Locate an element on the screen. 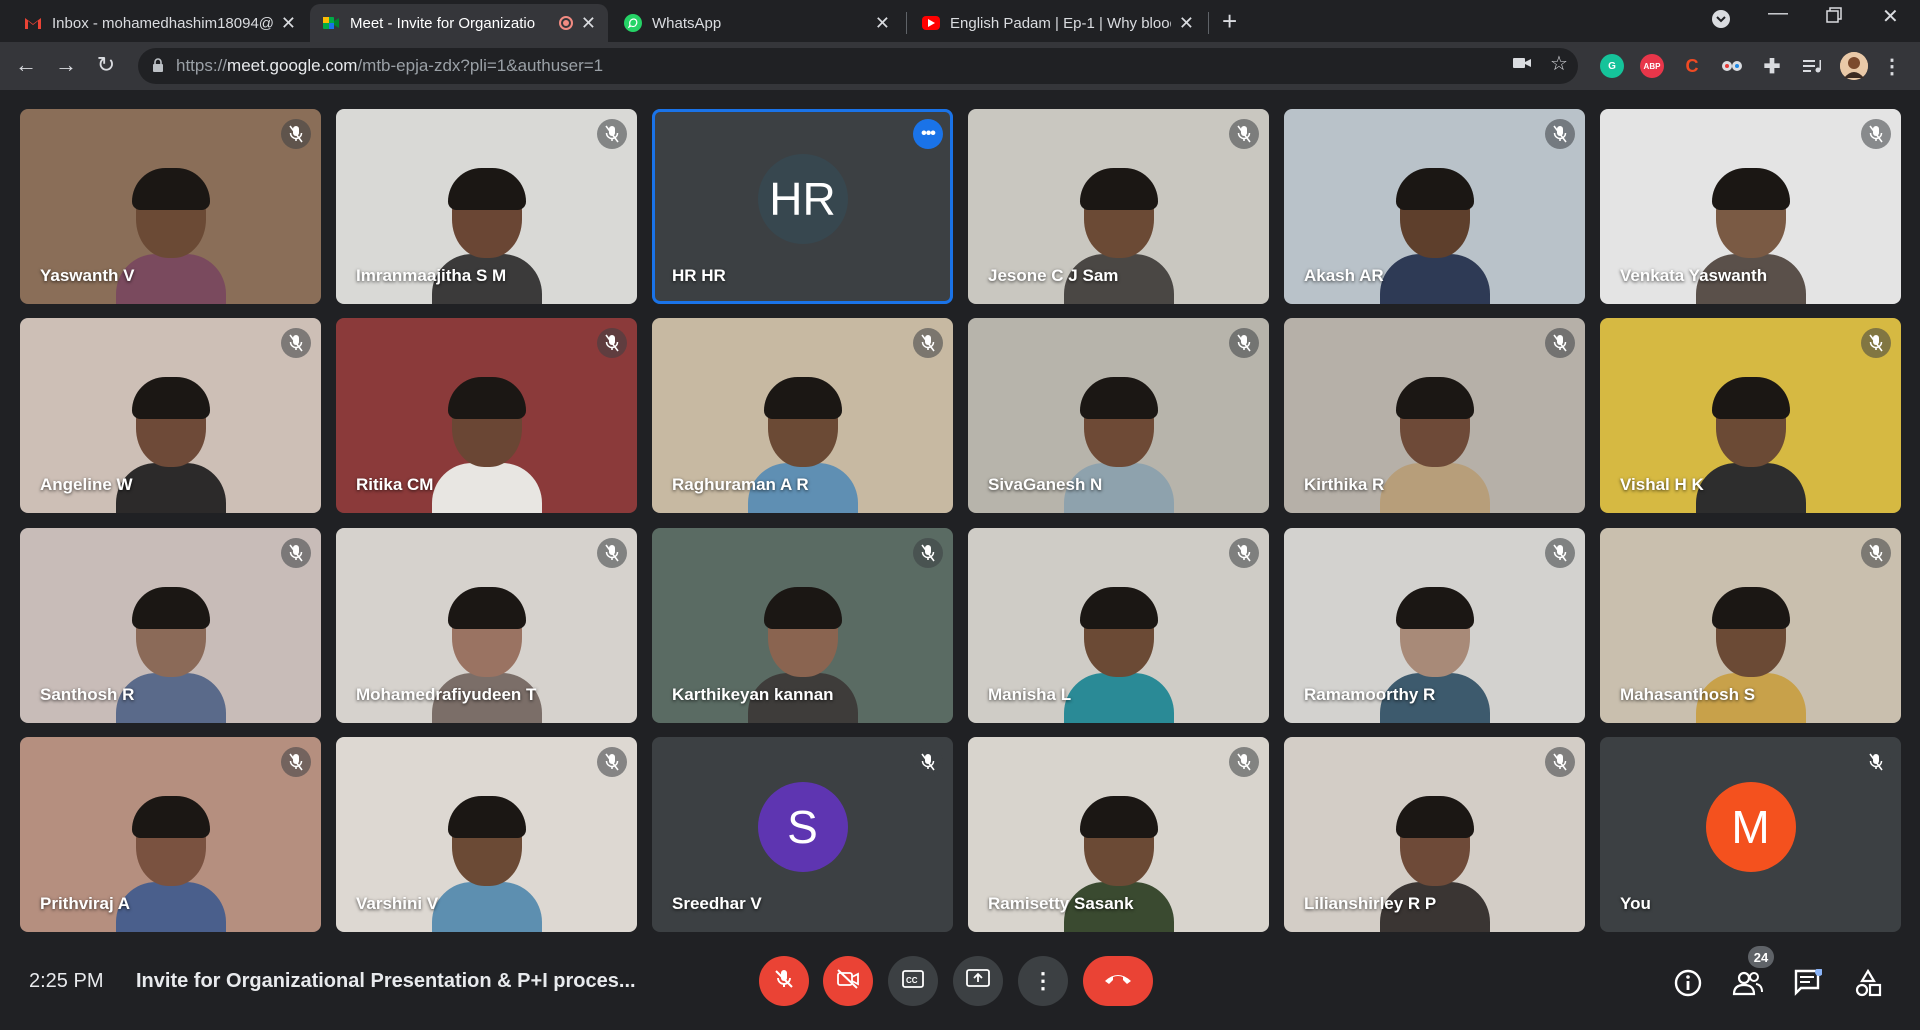  participant-tile: Jesone C J Sam is located at coordinates (1118, 206).